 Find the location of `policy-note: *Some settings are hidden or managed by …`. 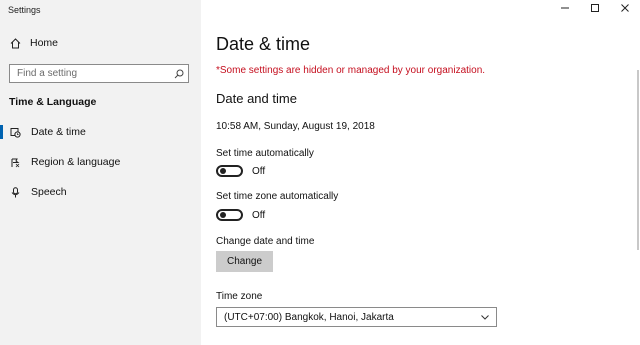

policy-note: *Some settings are hidden or managed by … is located at coordinates (351, 70).